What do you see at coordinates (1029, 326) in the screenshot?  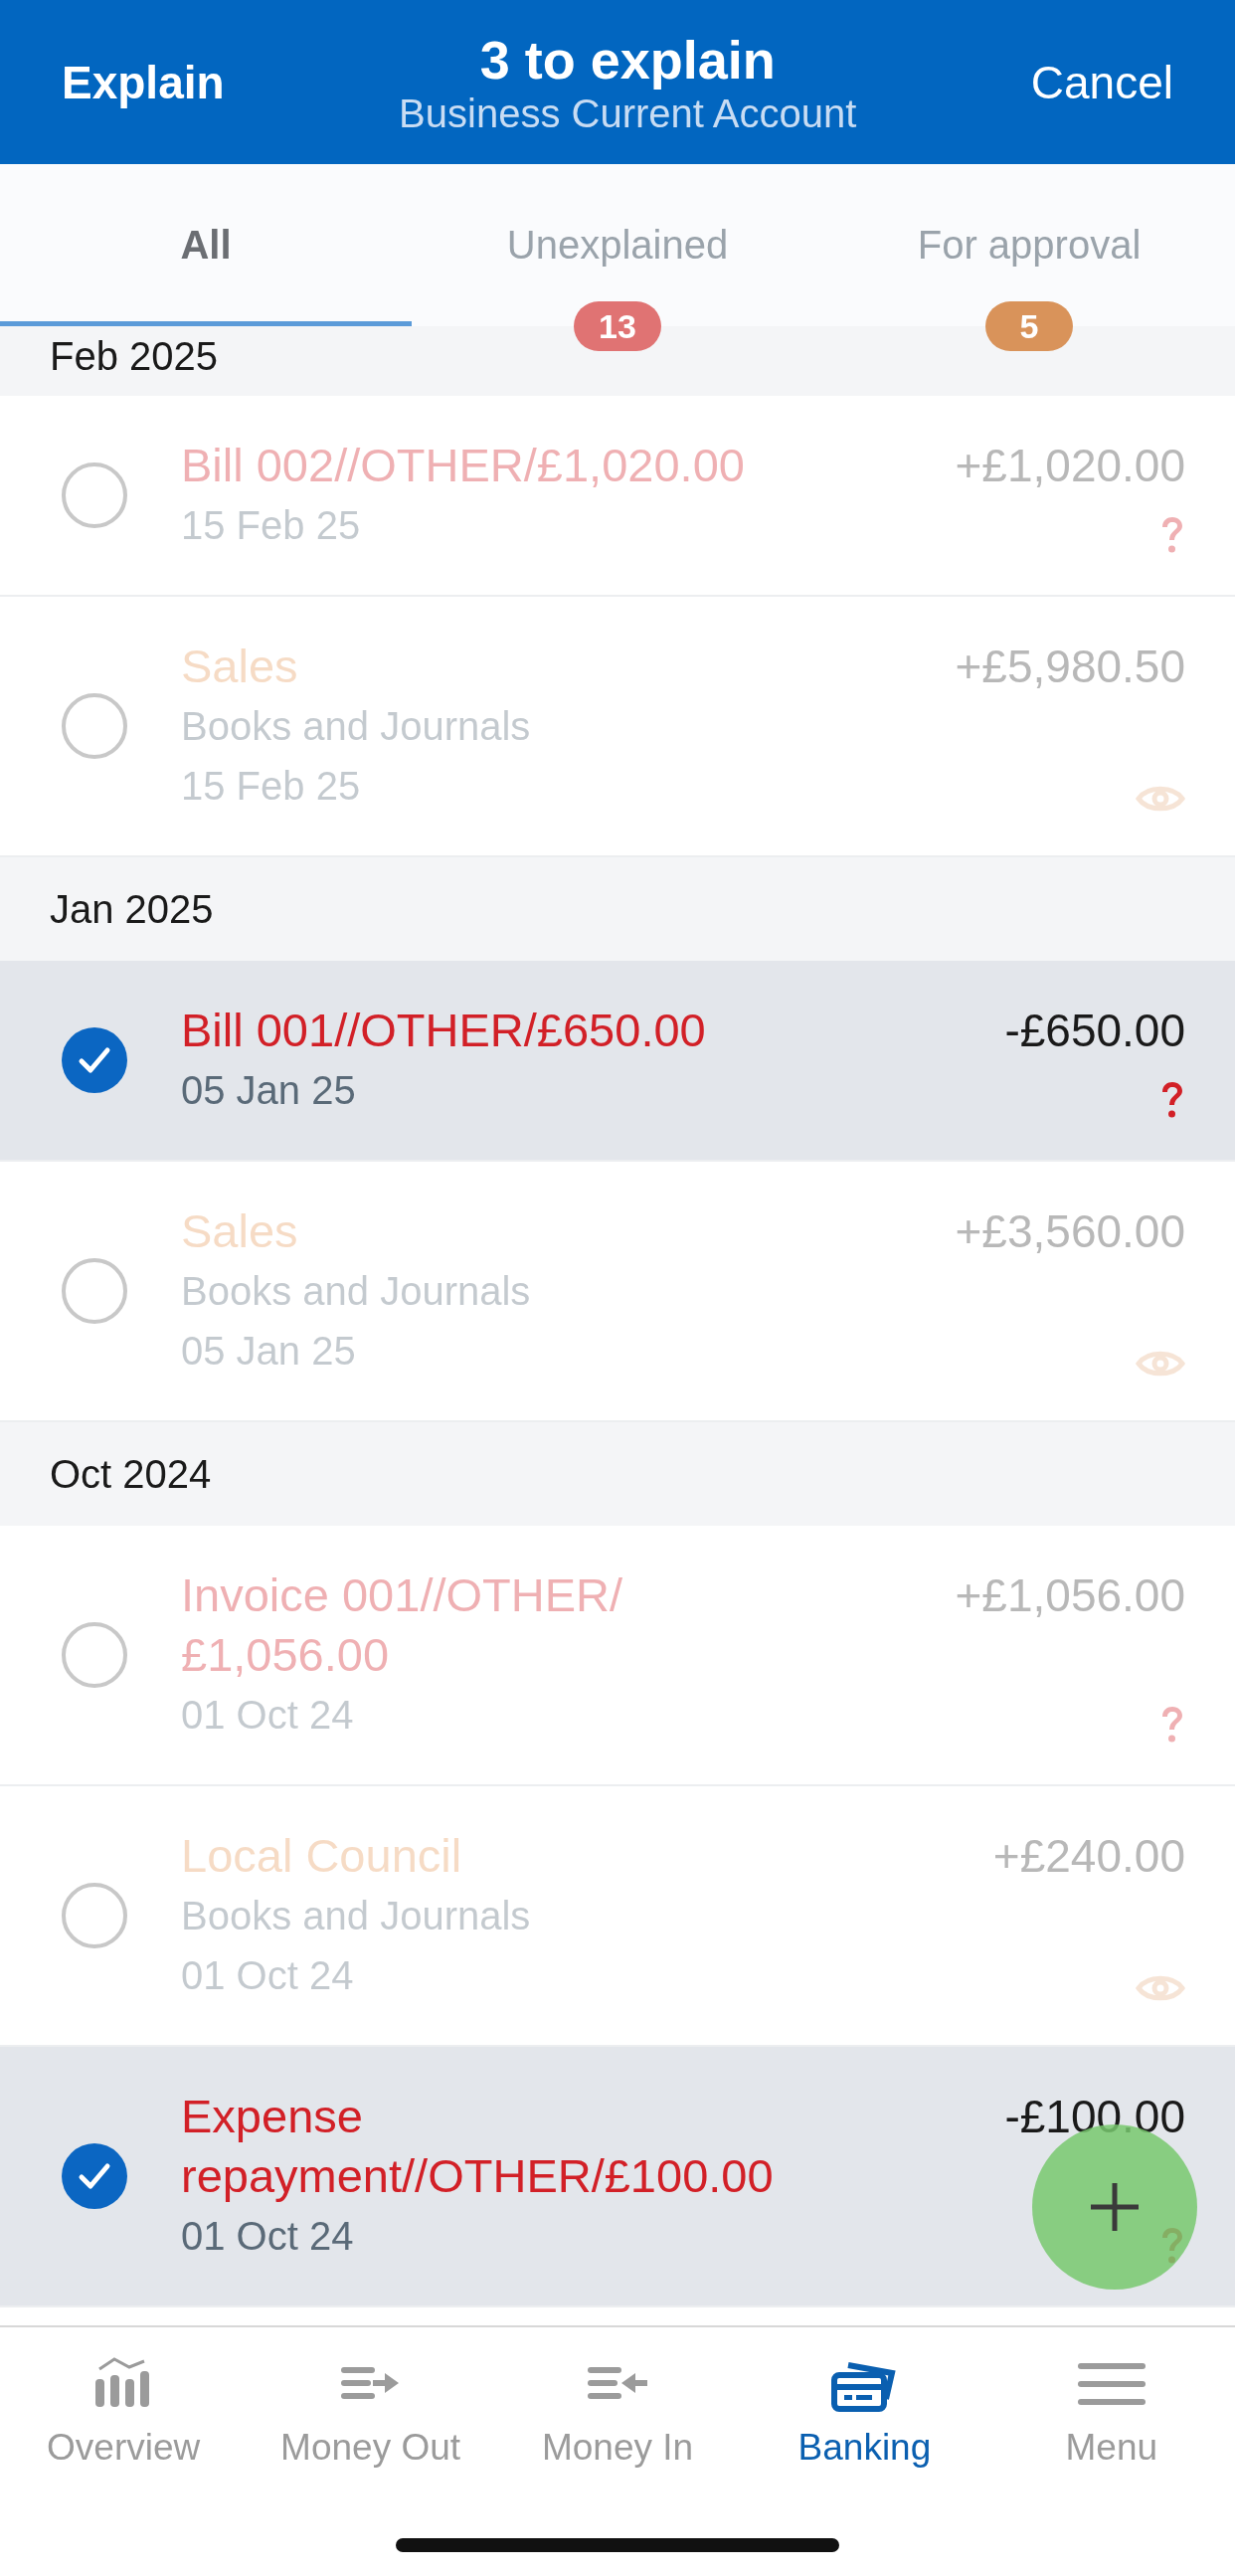 I see `count-badge: 5` at bounding box center [1029, 326].